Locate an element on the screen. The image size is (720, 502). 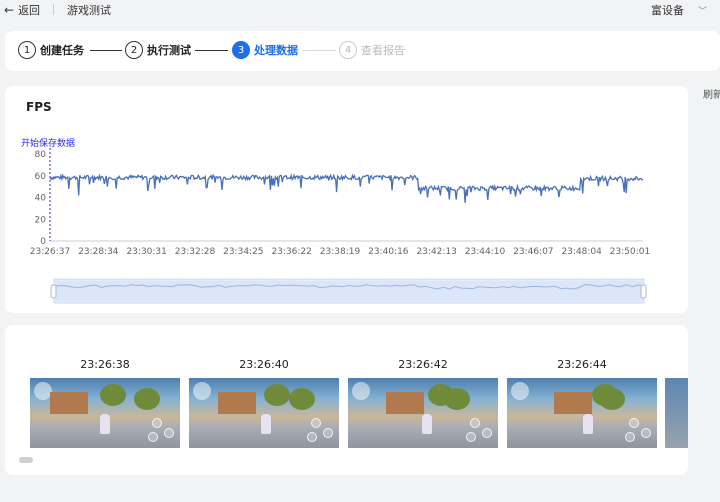
y-tick-label: 20 is located at coordinates (41, 220).